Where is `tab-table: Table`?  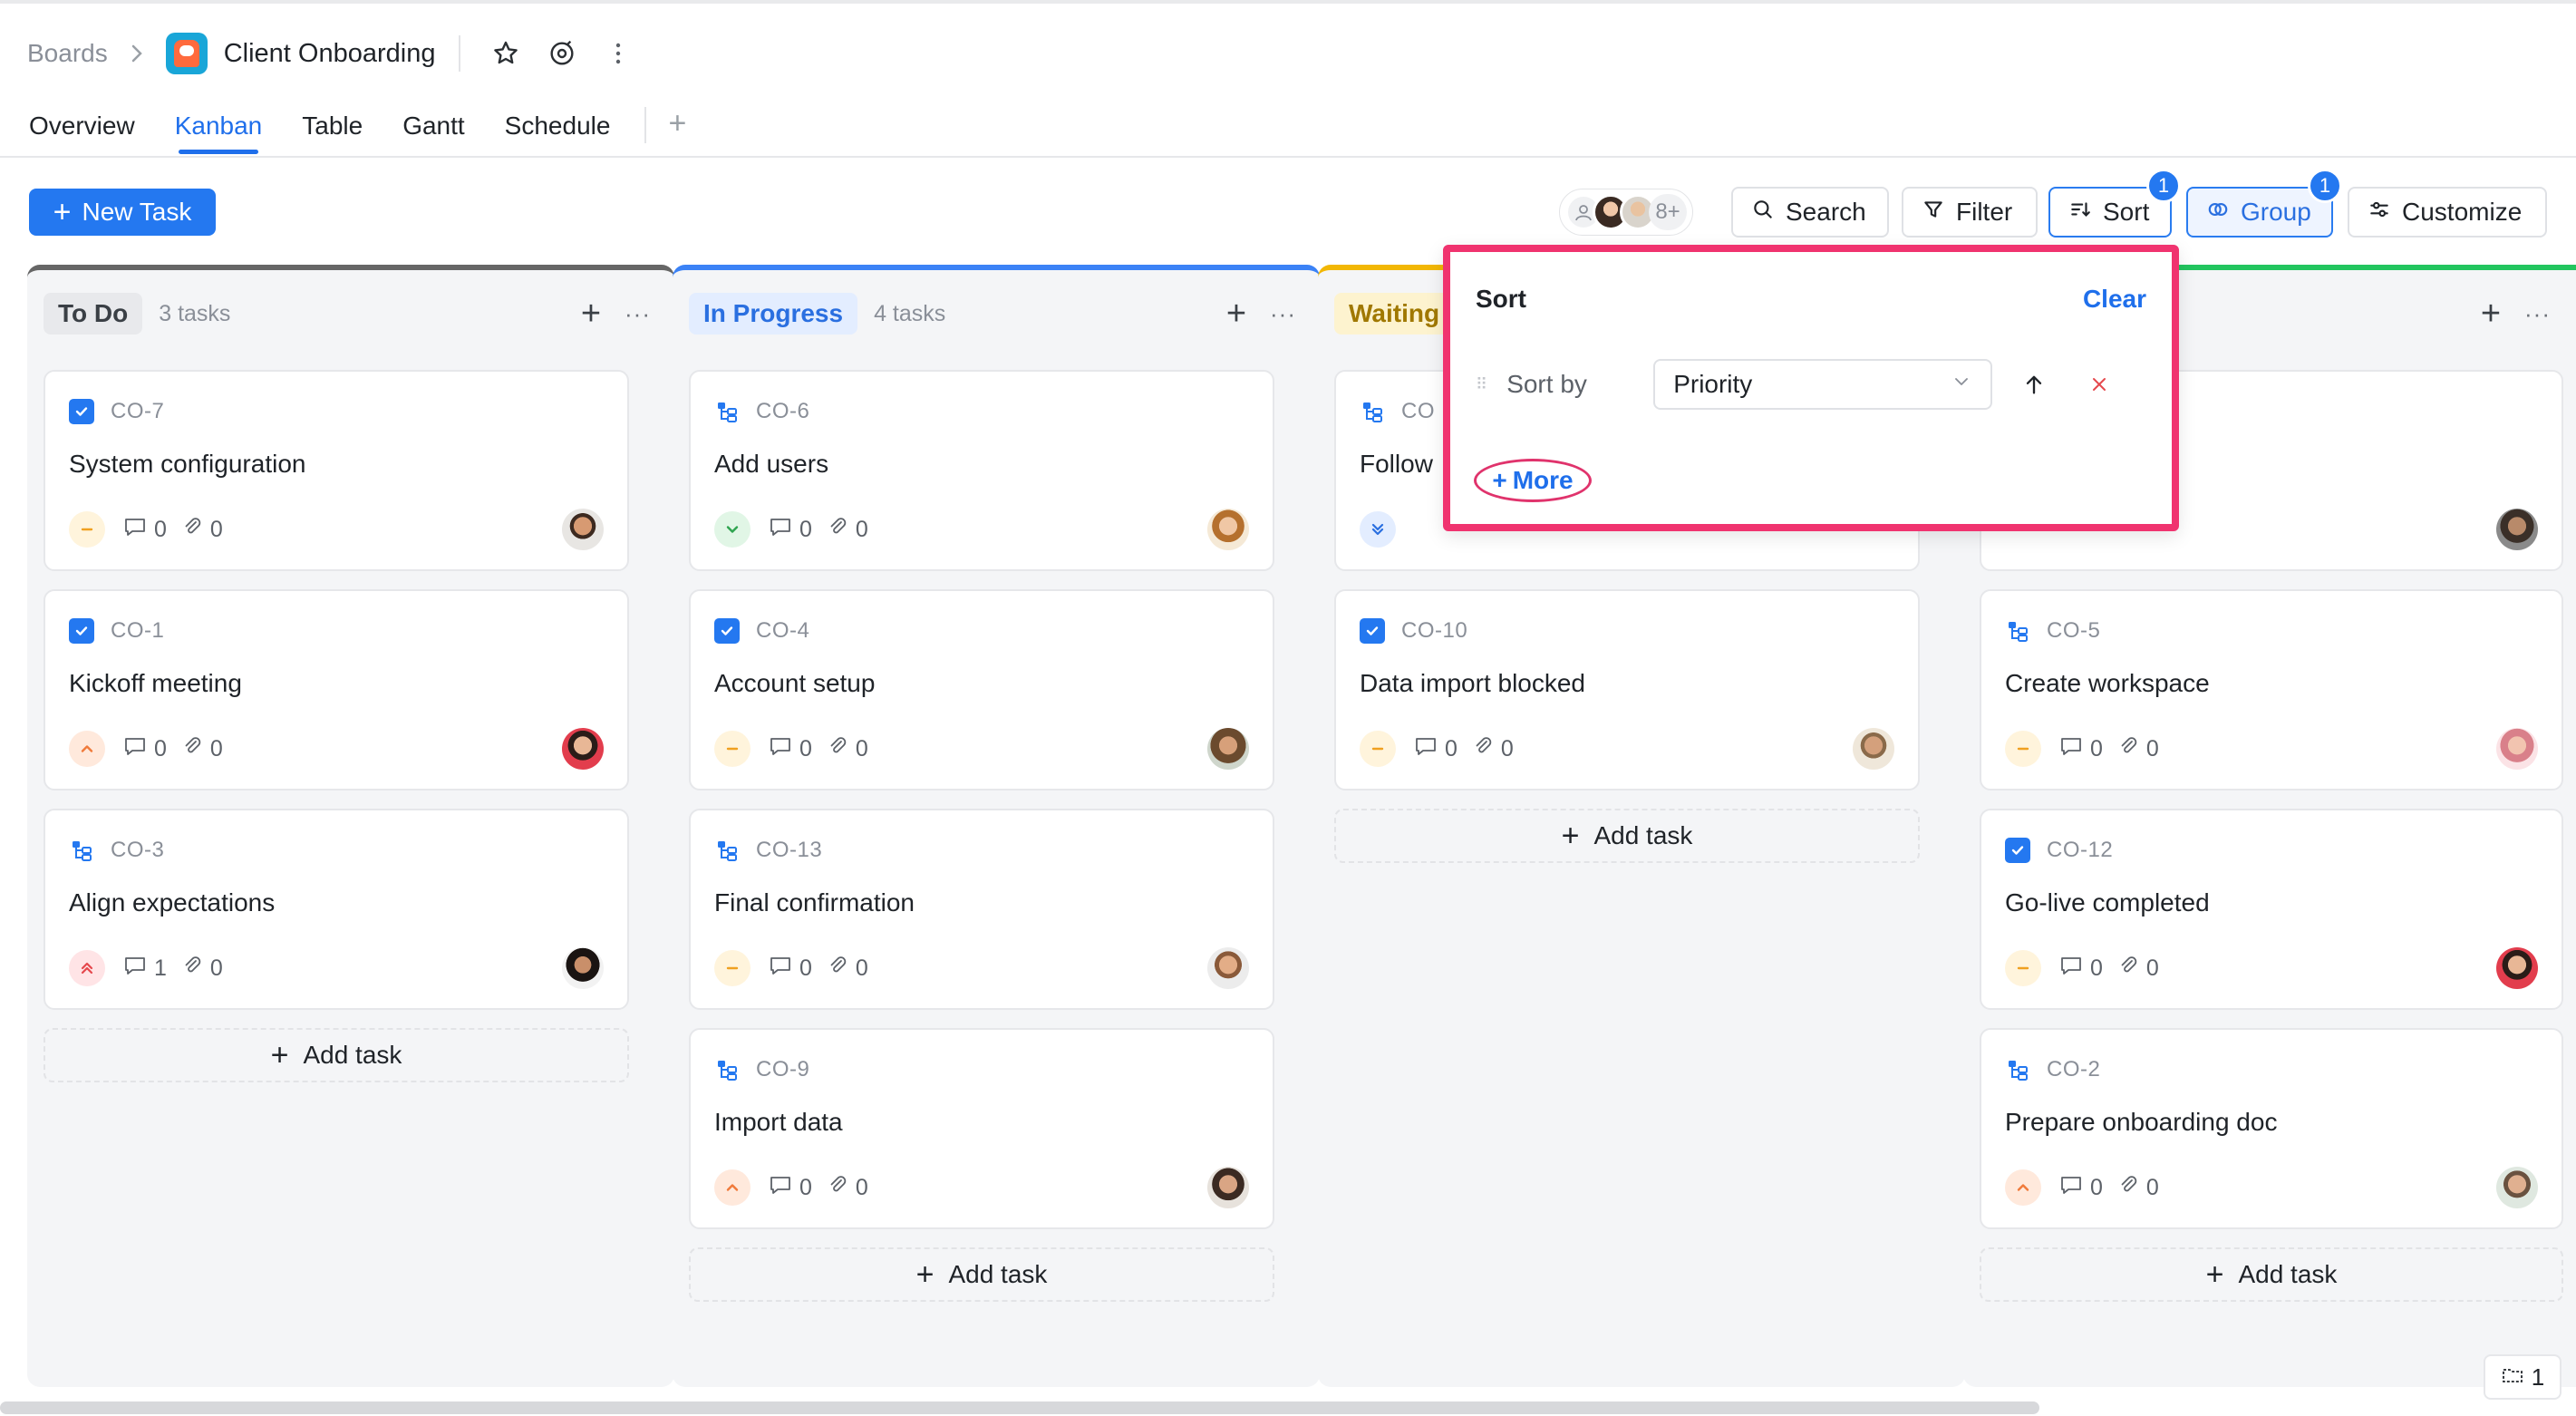
tab-table: Table is located at coordinates (332, 132).